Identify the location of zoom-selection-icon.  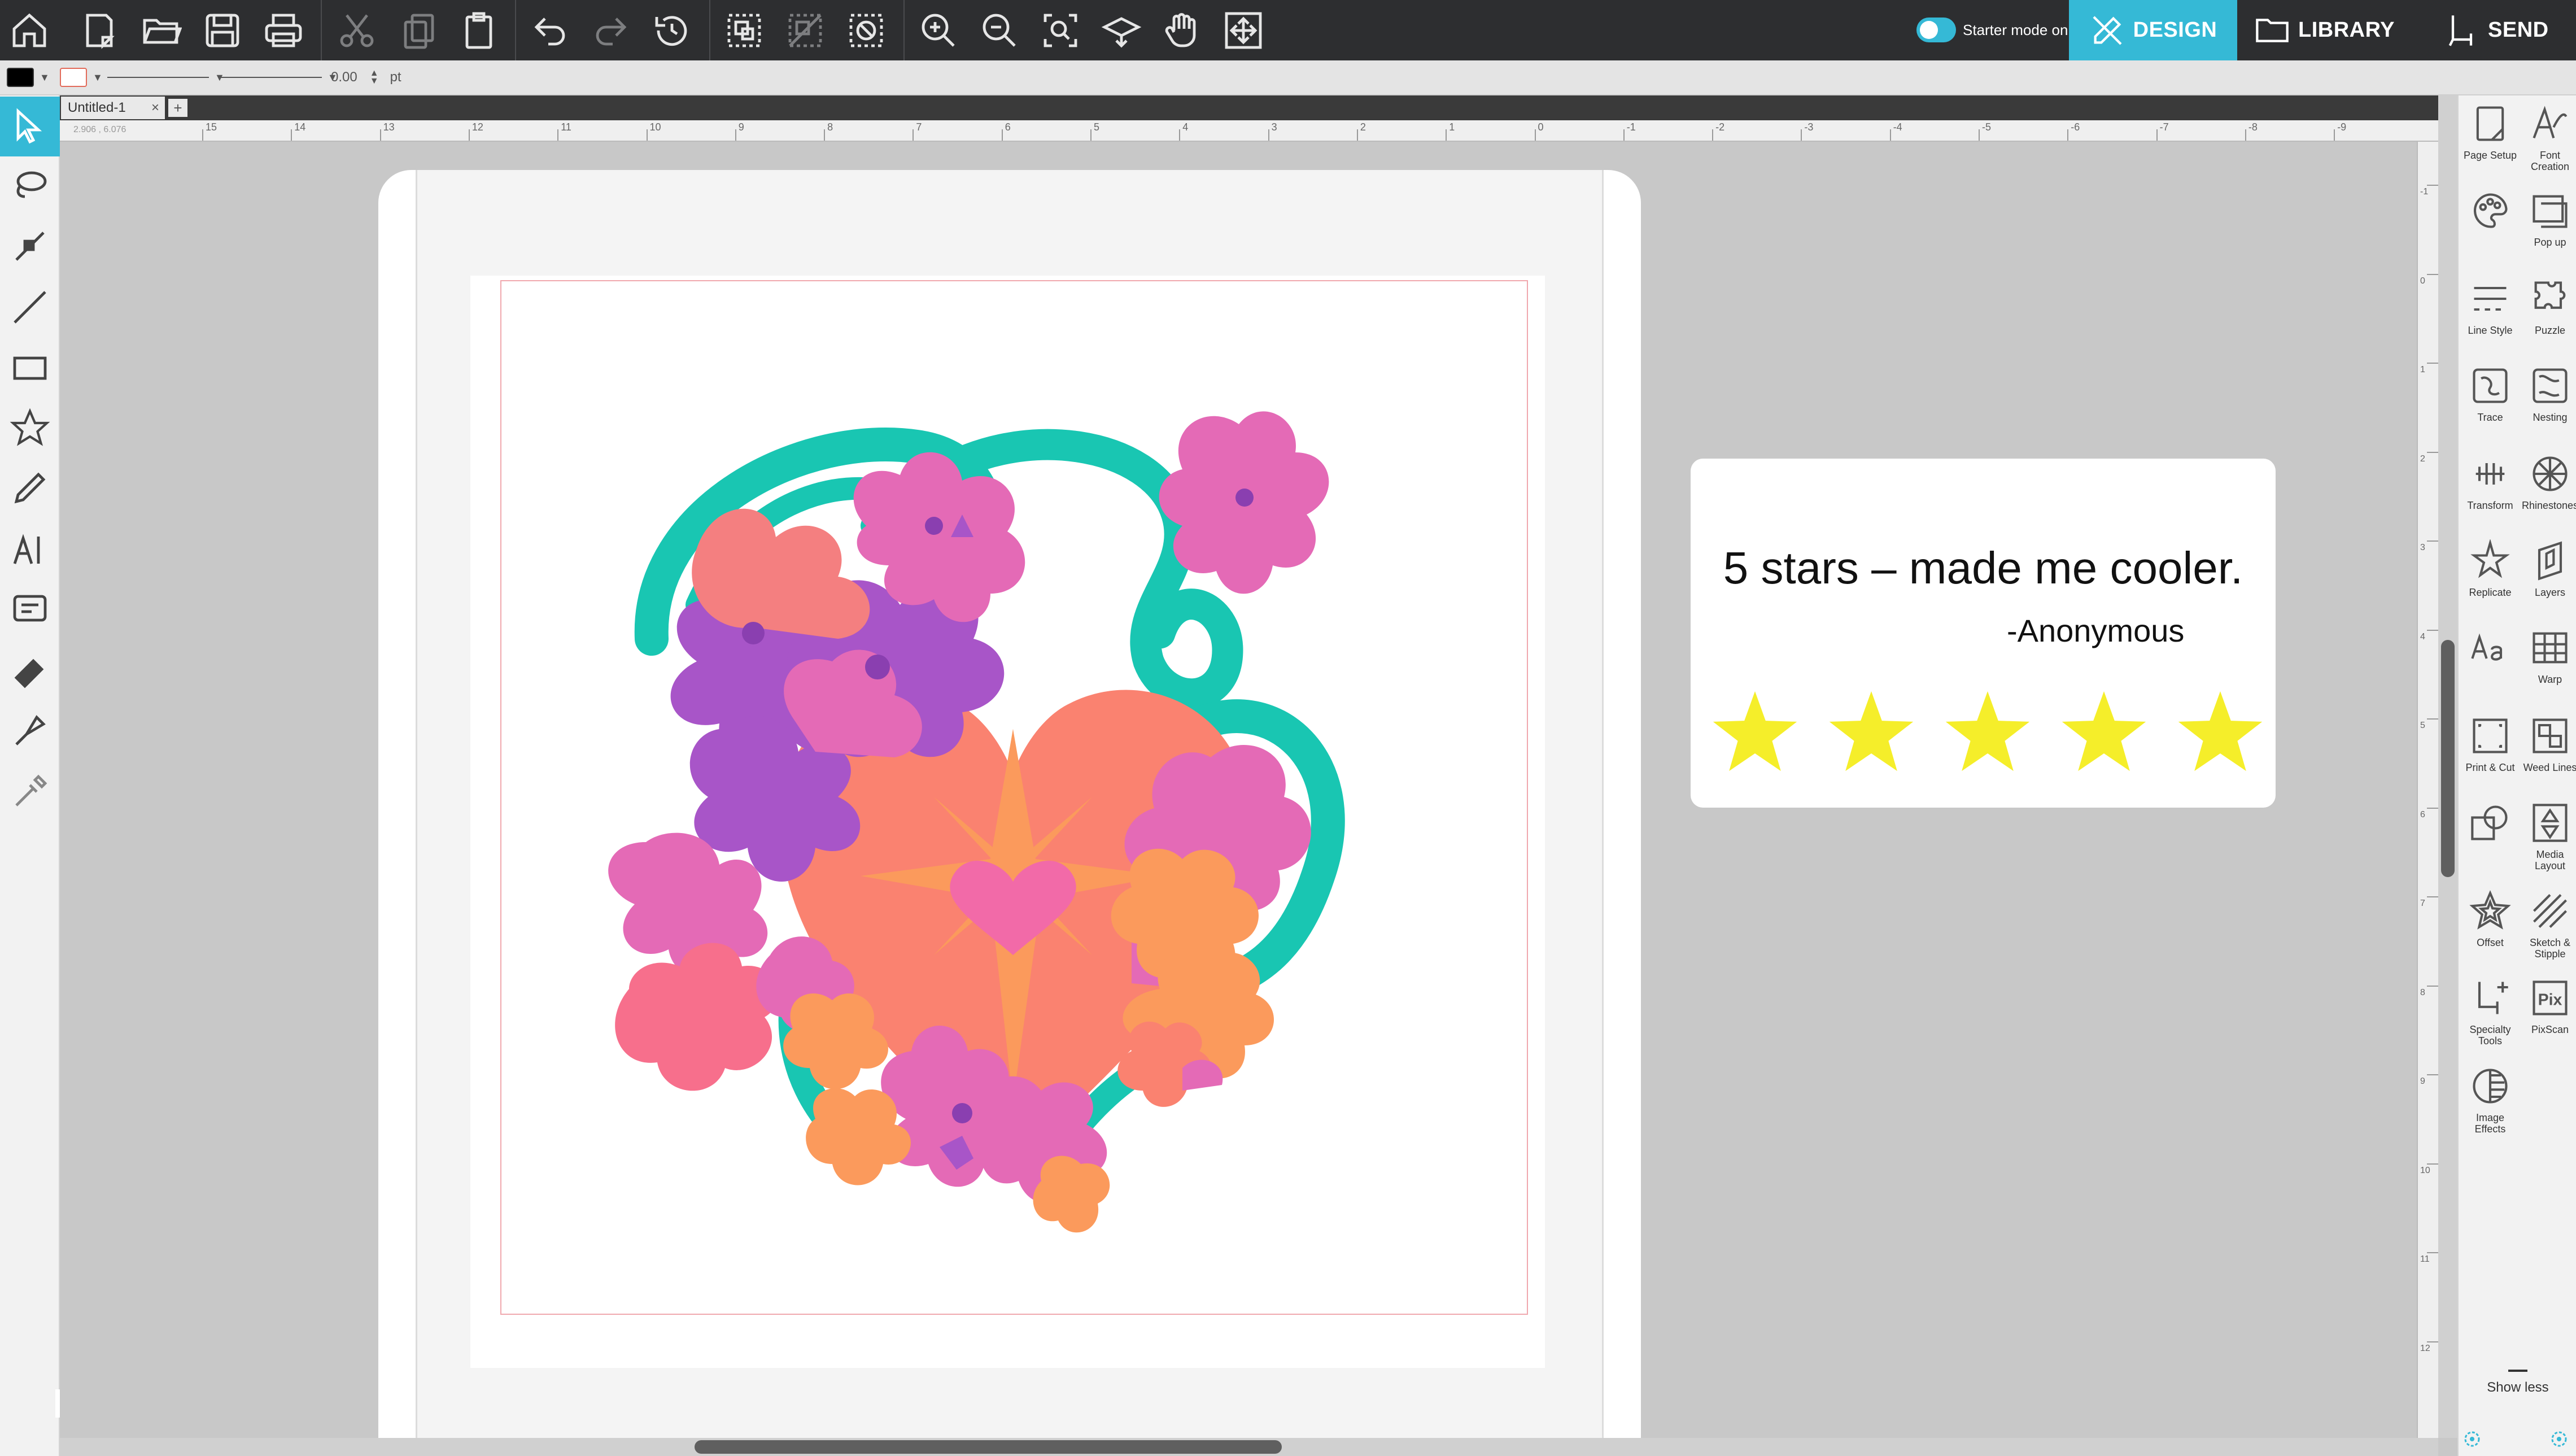
(1061, 30).